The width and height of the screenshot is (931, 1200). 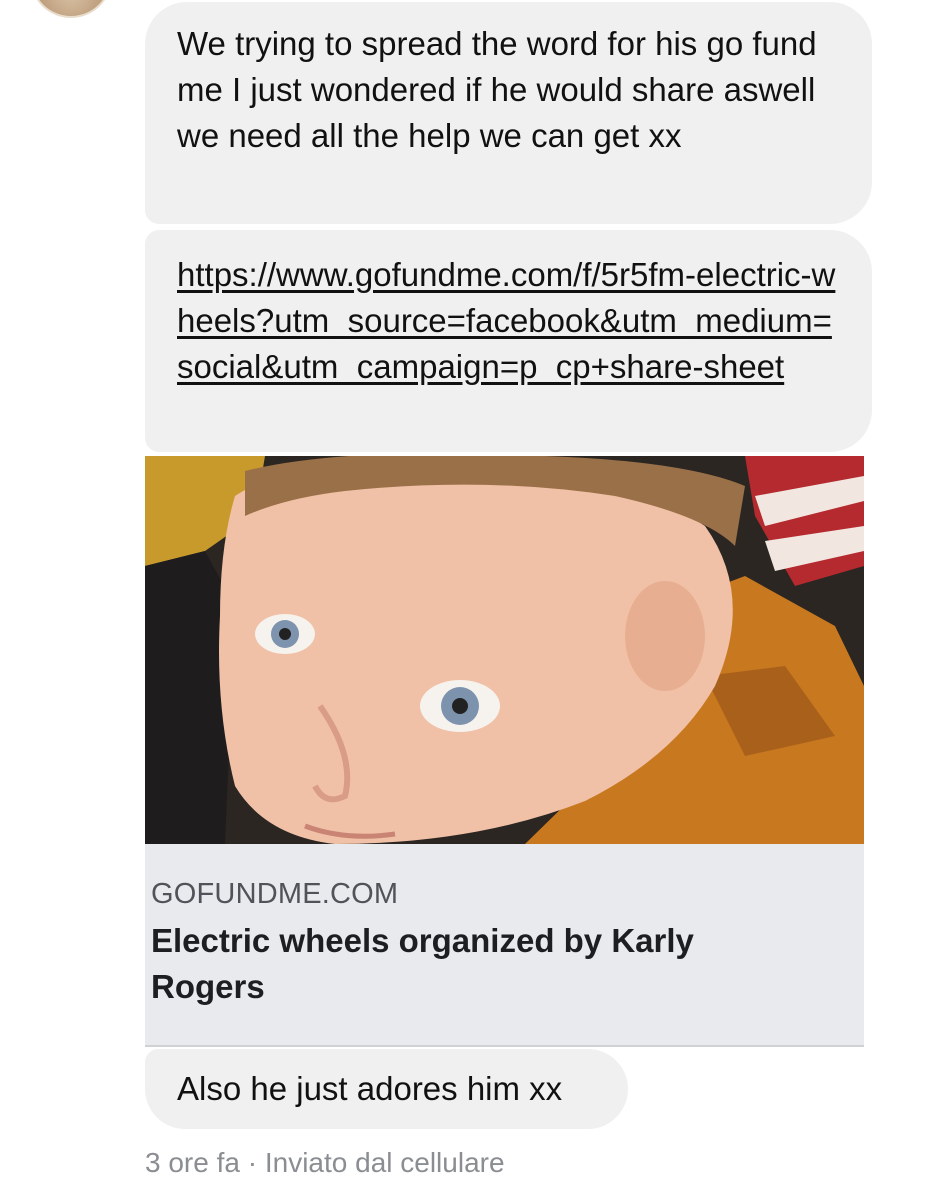 What do you see at coordinates (71, 9) in the screenshot?
I see `sender-avatar` at bounding box center [71, 9].